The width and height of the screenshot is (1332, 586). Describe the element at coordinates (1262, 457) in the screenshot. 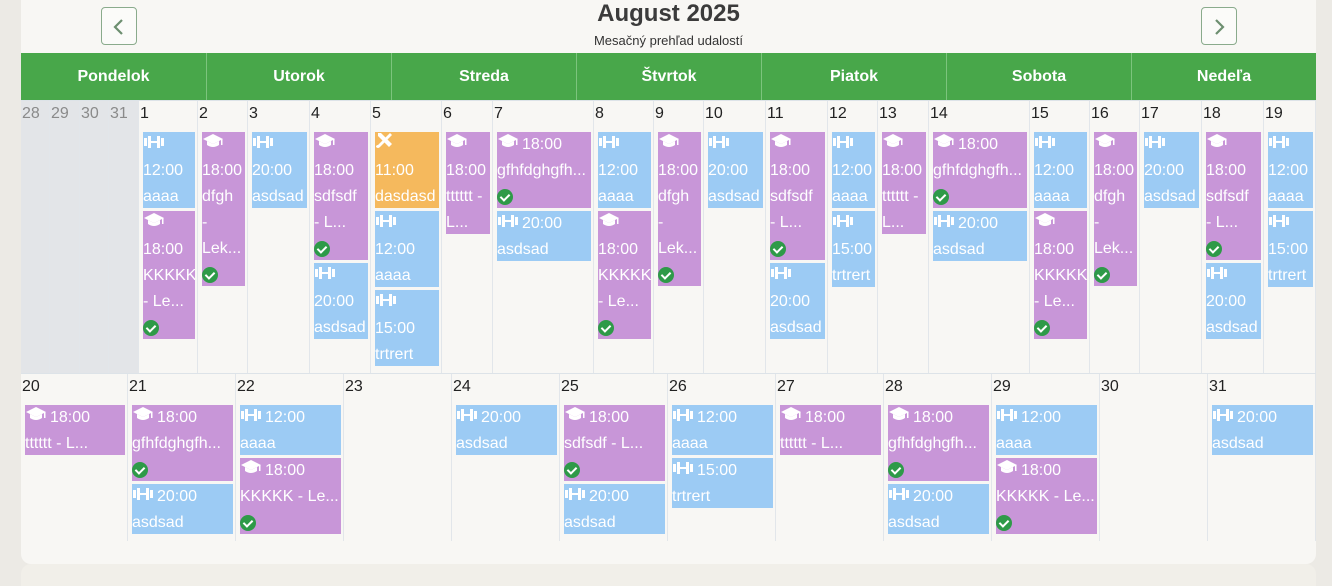

I see `day-cell: 31 20:00 asdsad` at that location.